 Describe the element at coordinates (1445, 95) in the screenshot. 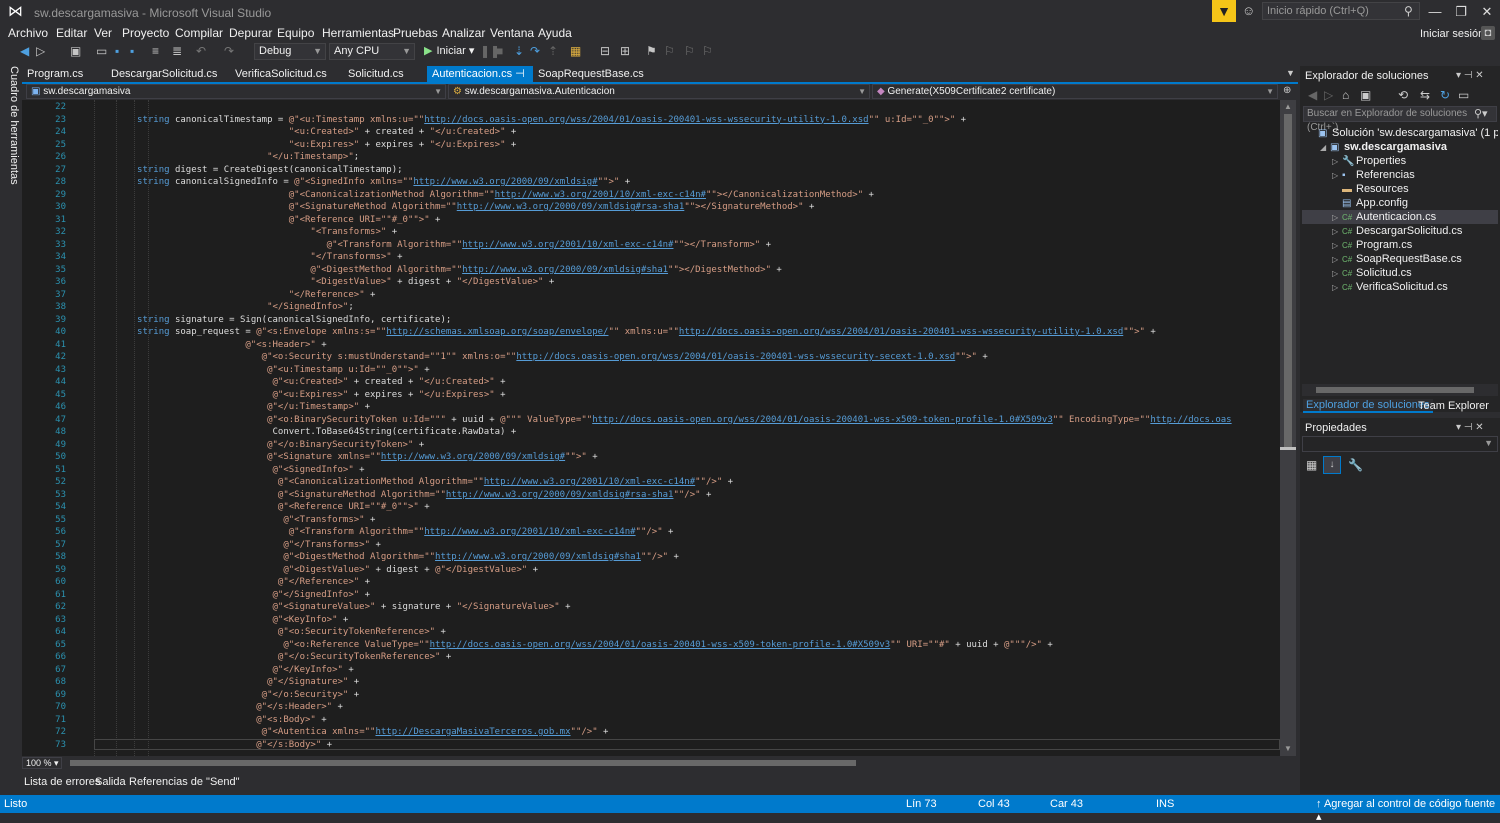

I see `refresh-icon: ↻` at that location.